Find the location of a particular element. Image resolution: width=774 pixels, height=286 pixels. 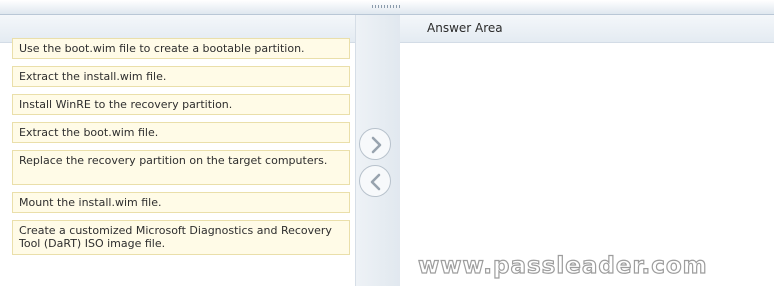

top-splitter-bar is located at coordinates (387, 7).